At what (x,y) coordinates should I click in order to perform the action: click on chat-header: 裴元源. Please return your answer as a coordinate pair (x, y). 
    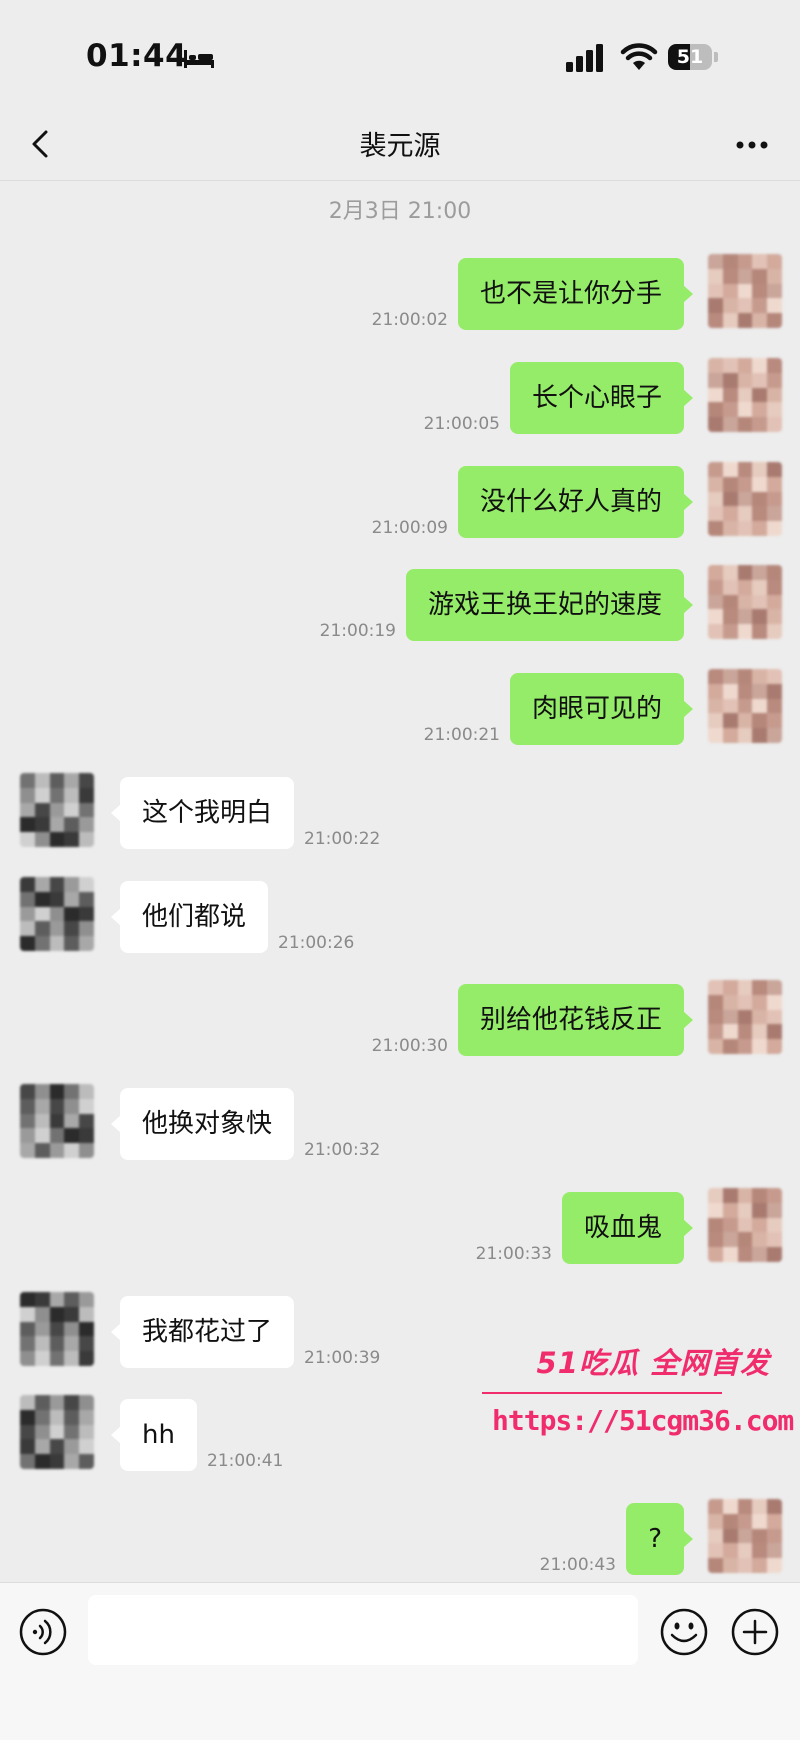
    Looking at the image, I should click on (400, 145).